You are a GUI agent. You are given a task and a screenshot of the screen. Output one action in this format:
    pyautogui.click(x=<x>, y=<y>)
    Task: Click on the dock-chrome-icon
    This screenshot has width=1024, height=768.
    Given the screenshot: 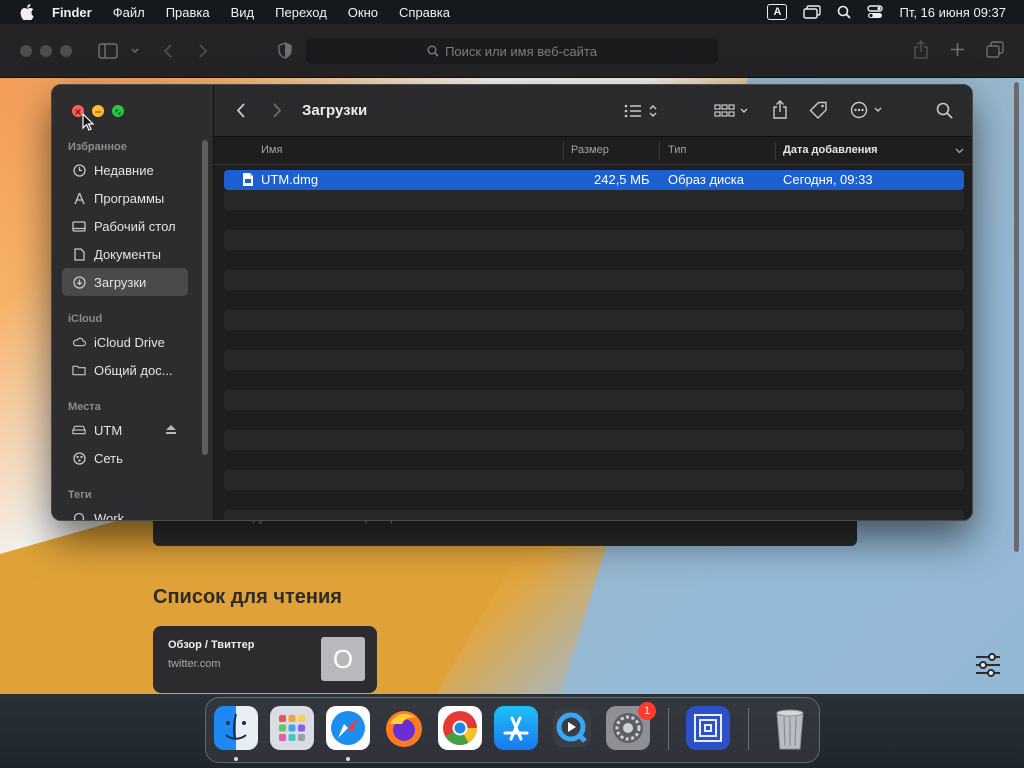 What is the action you would take?
    pyautogui.click(x=460, y=728)
    